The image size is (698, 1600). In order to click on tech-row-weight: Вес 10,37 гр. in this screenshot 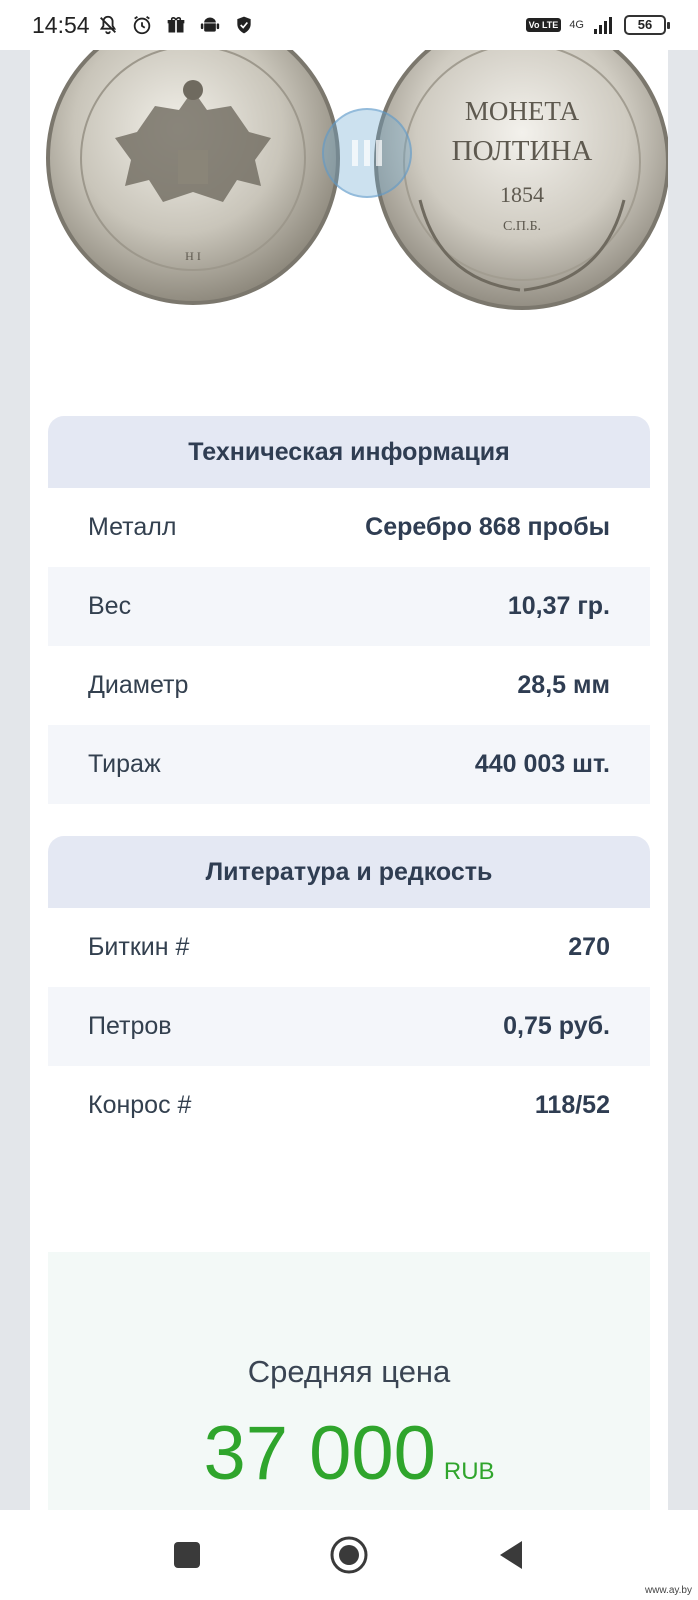, I will do `click(349, 606)`.